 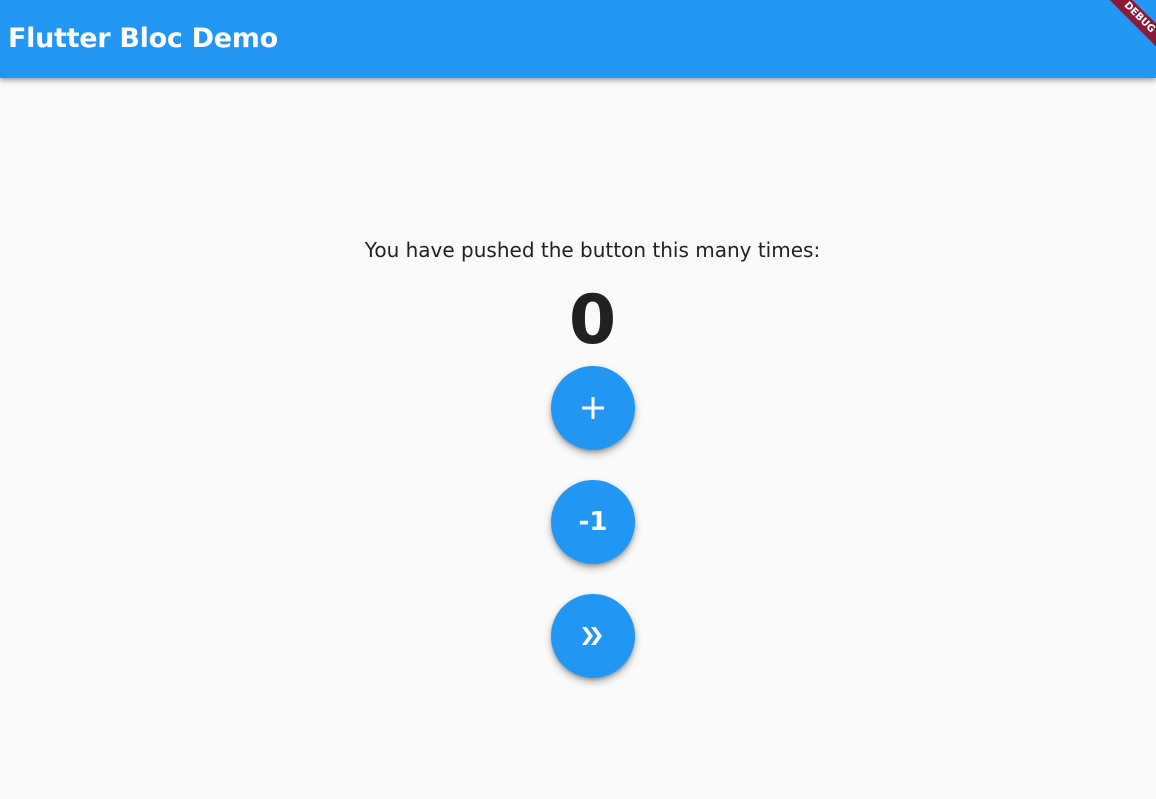 What do you see at coordinates (578, 39) in the screenshot?
I see `app-bar: Flutter Bloc Demo` at bounding box center [578, 39].